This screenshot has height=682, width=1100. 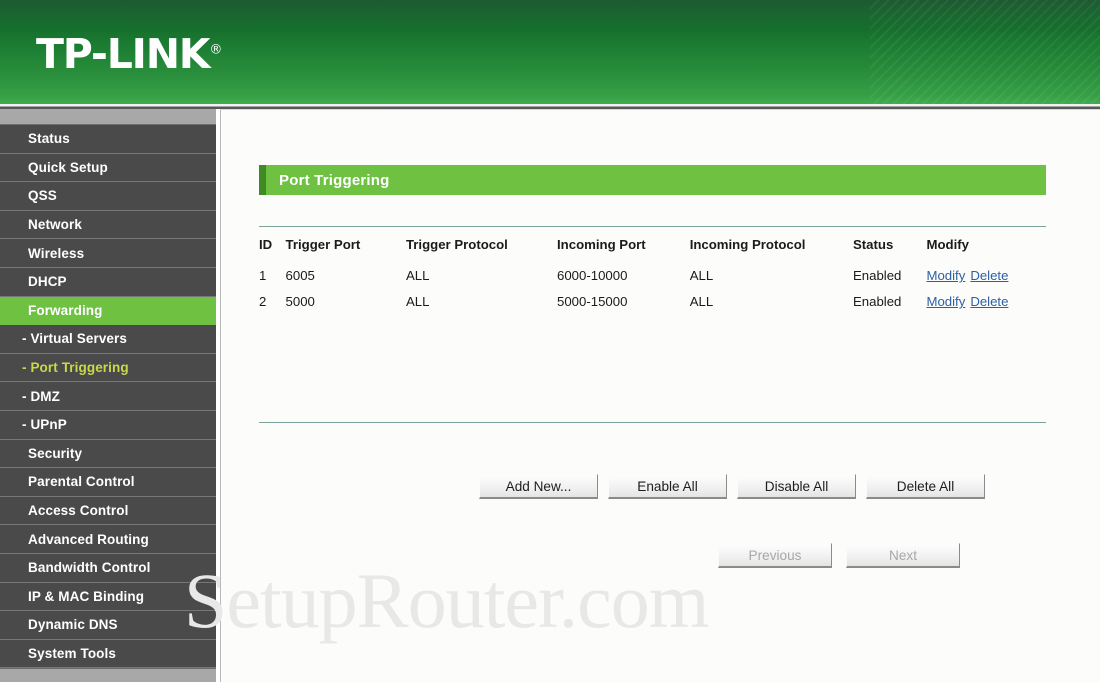 I want to click on registered-trademark-icon: ®, so click(x=216, y=50).